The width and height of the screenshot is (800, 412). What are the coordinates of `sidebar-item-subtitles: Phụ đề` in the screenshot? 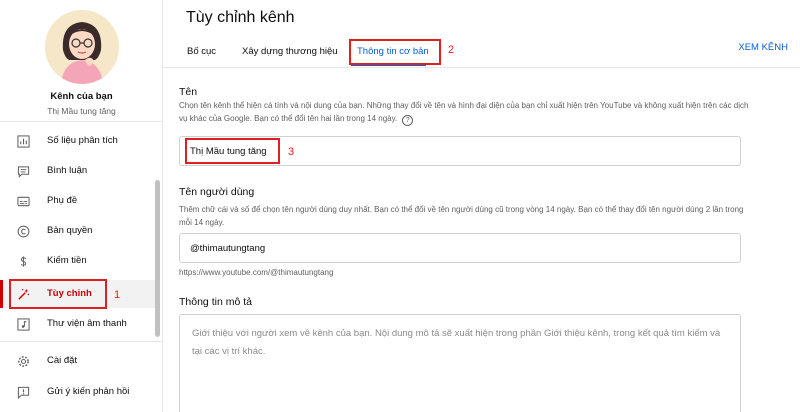 It's located at (77, 201).